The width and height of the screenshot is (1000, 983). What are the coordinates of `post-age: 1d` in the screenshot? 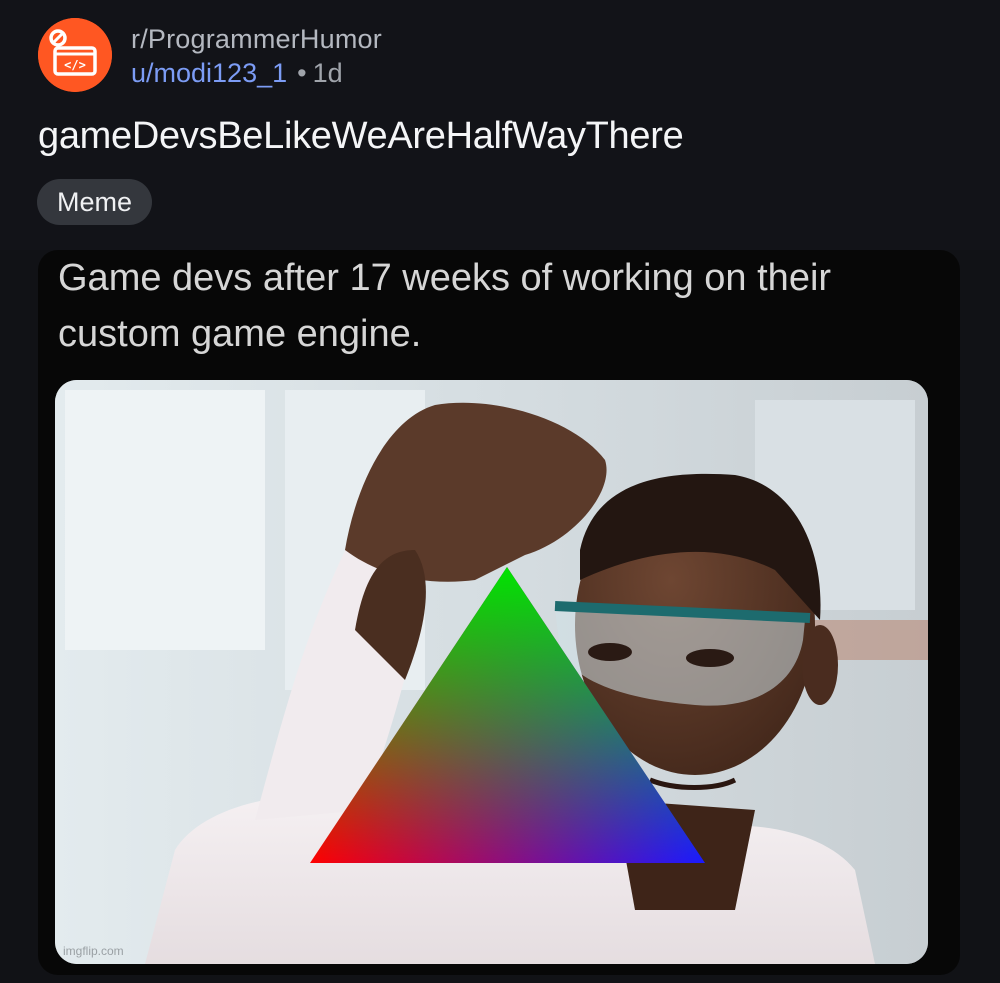 It's located at (327, 73).